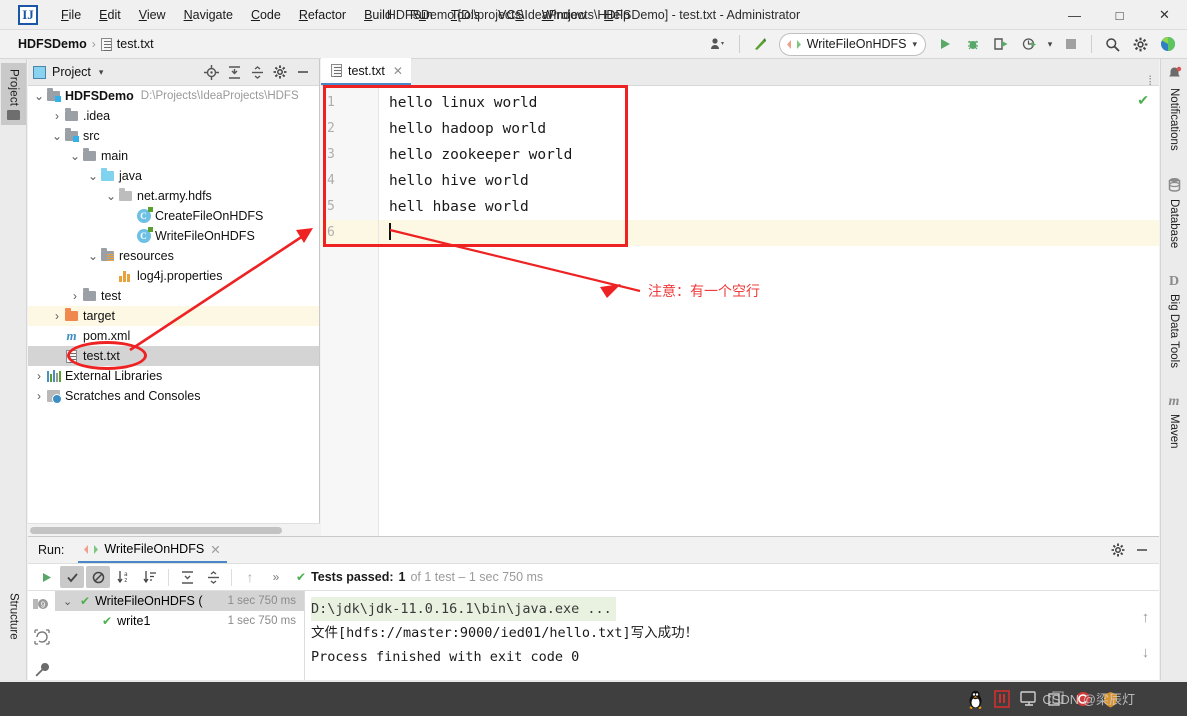 The height and width of the screenshot is (716, 1187). What do you see at coordinates (234, 72) in the screenshot?
I see `expand-all-icon` at bounding box center [234, 72].